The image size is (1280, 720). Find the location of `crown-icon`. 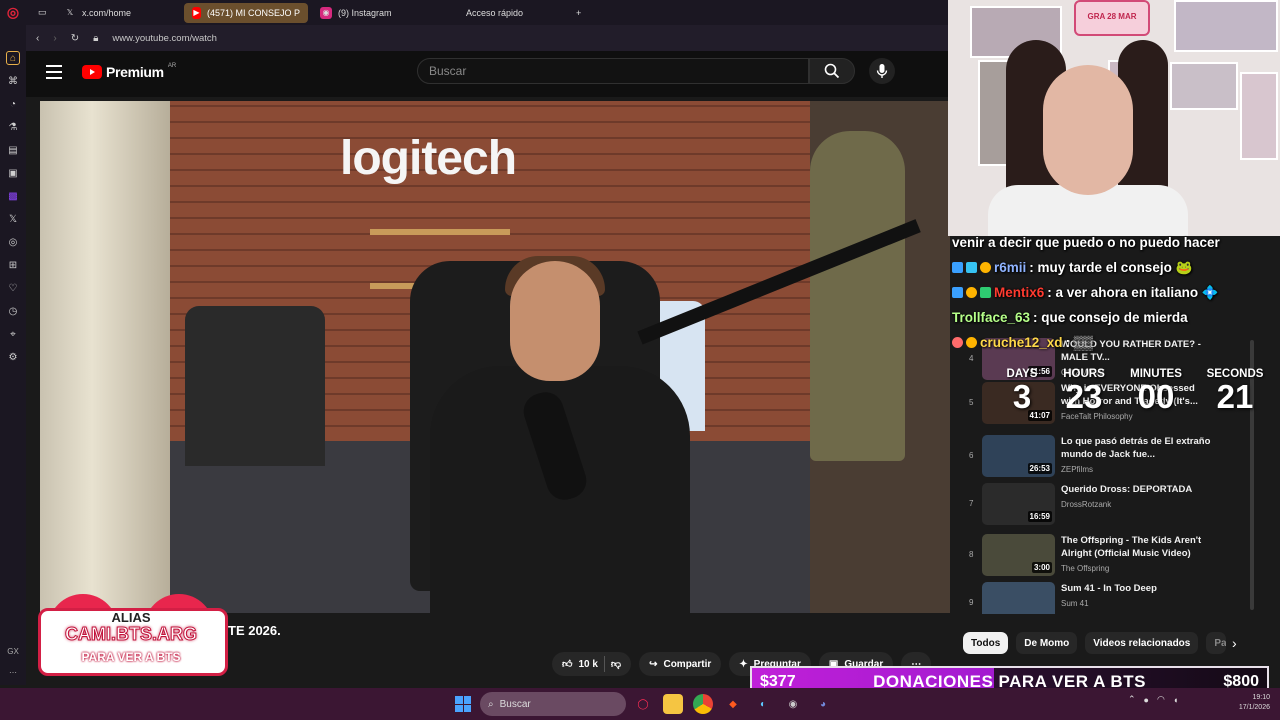

crown-icon is located at coordinates (985, 267).